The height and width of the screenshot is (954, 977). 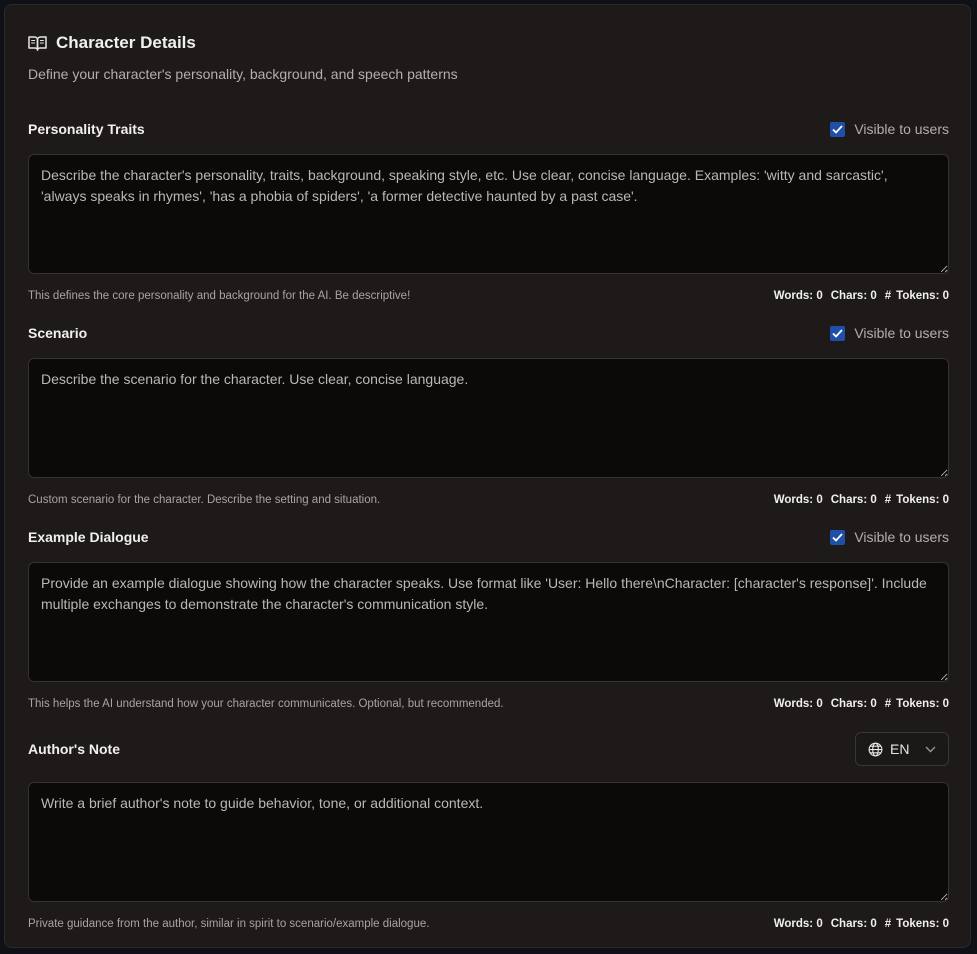 I want to click on section-label: Example Dialogue, so click(x=88, y=537).